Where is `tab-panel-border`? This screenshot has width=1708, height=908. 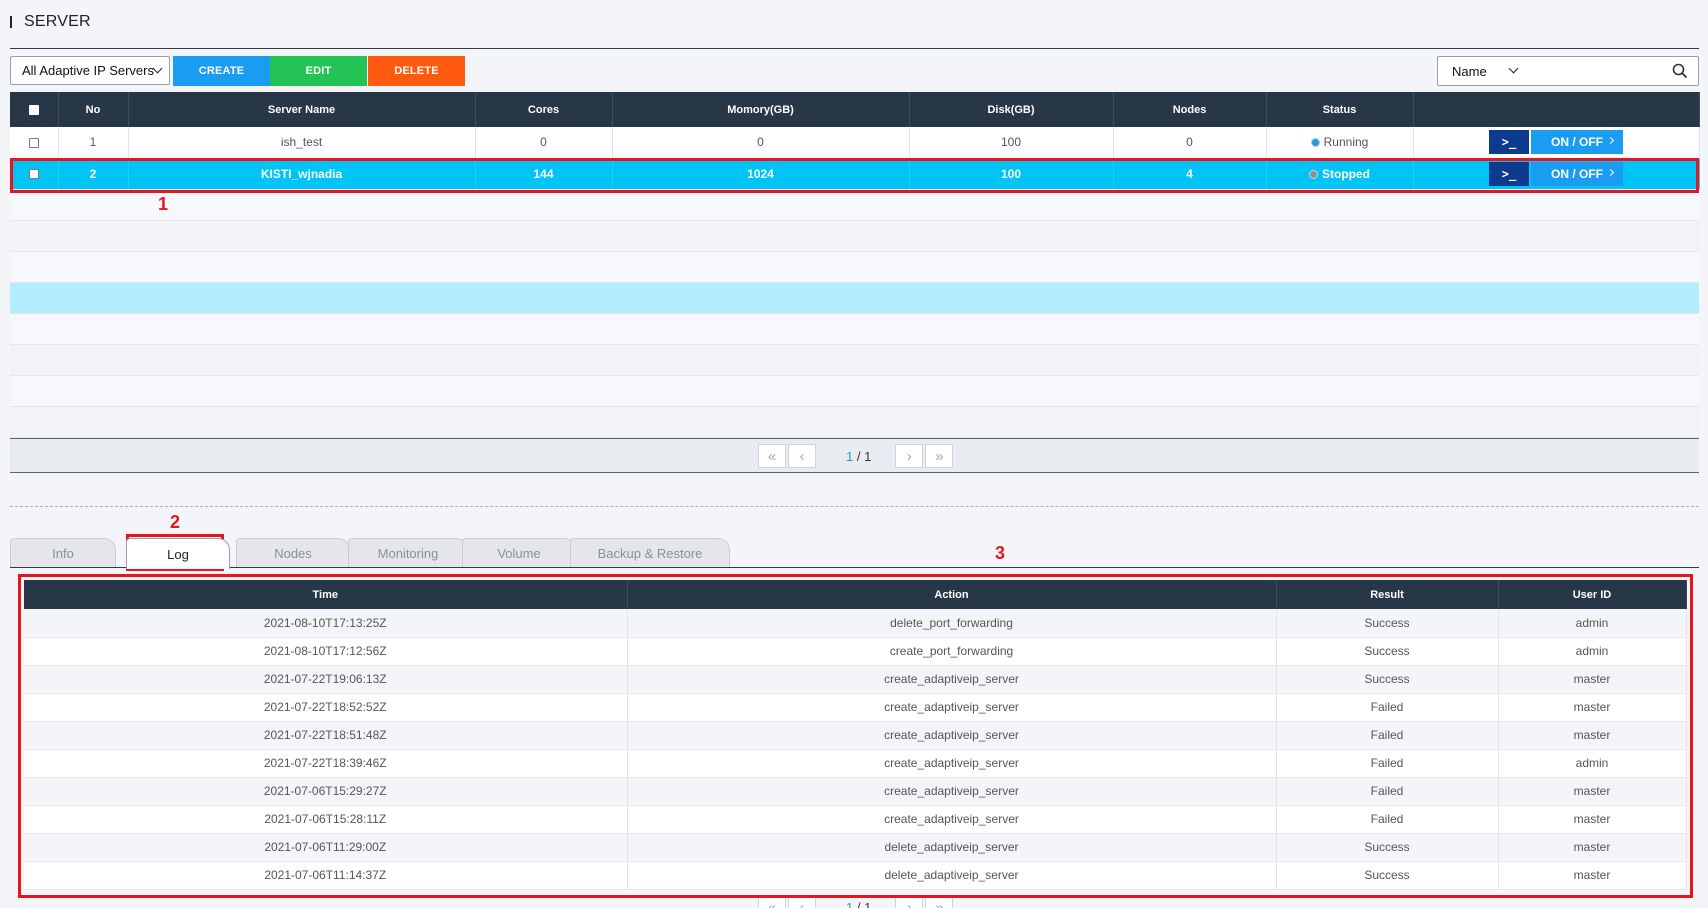
tab-panel-border is located at coordinates (854, 567).